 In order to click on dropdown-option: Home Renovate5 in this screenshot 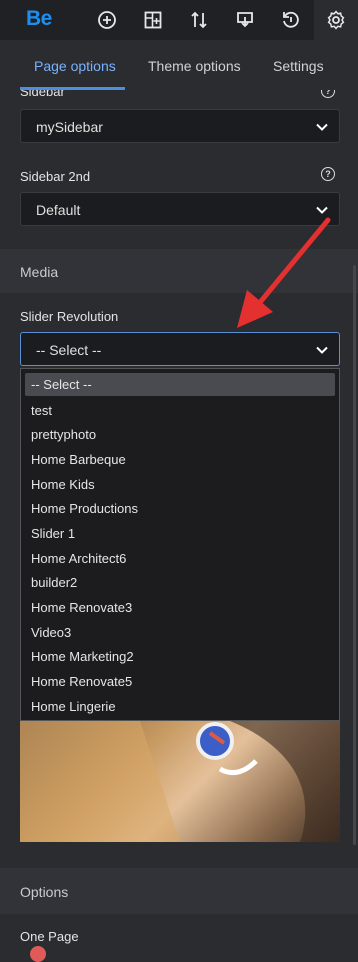, I will do `click(81, 681)`.